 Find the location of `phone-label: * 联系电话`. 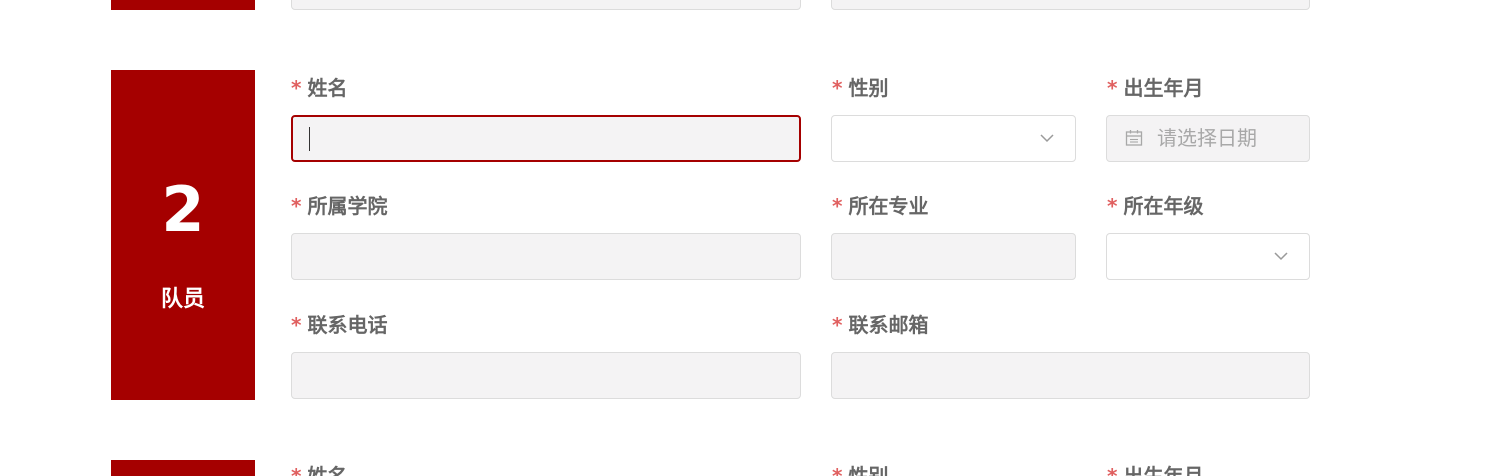

phone-label: * 联系电话 is located at coordinates (339, 325).